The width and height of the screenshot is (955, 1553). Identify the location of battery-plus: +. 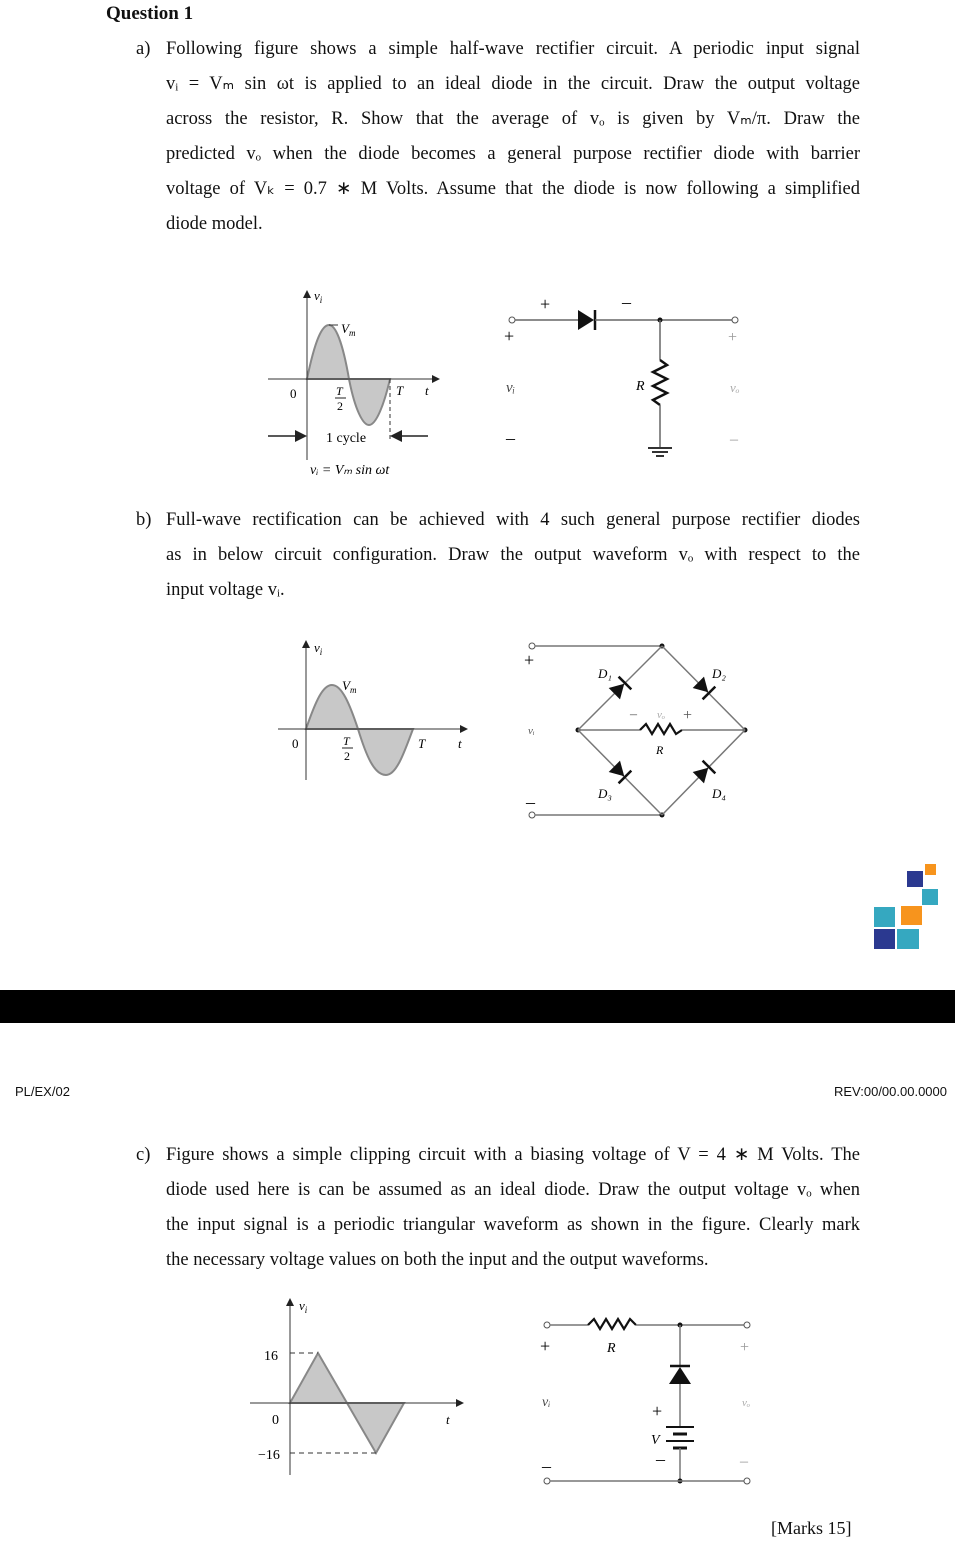
(657, 1411).